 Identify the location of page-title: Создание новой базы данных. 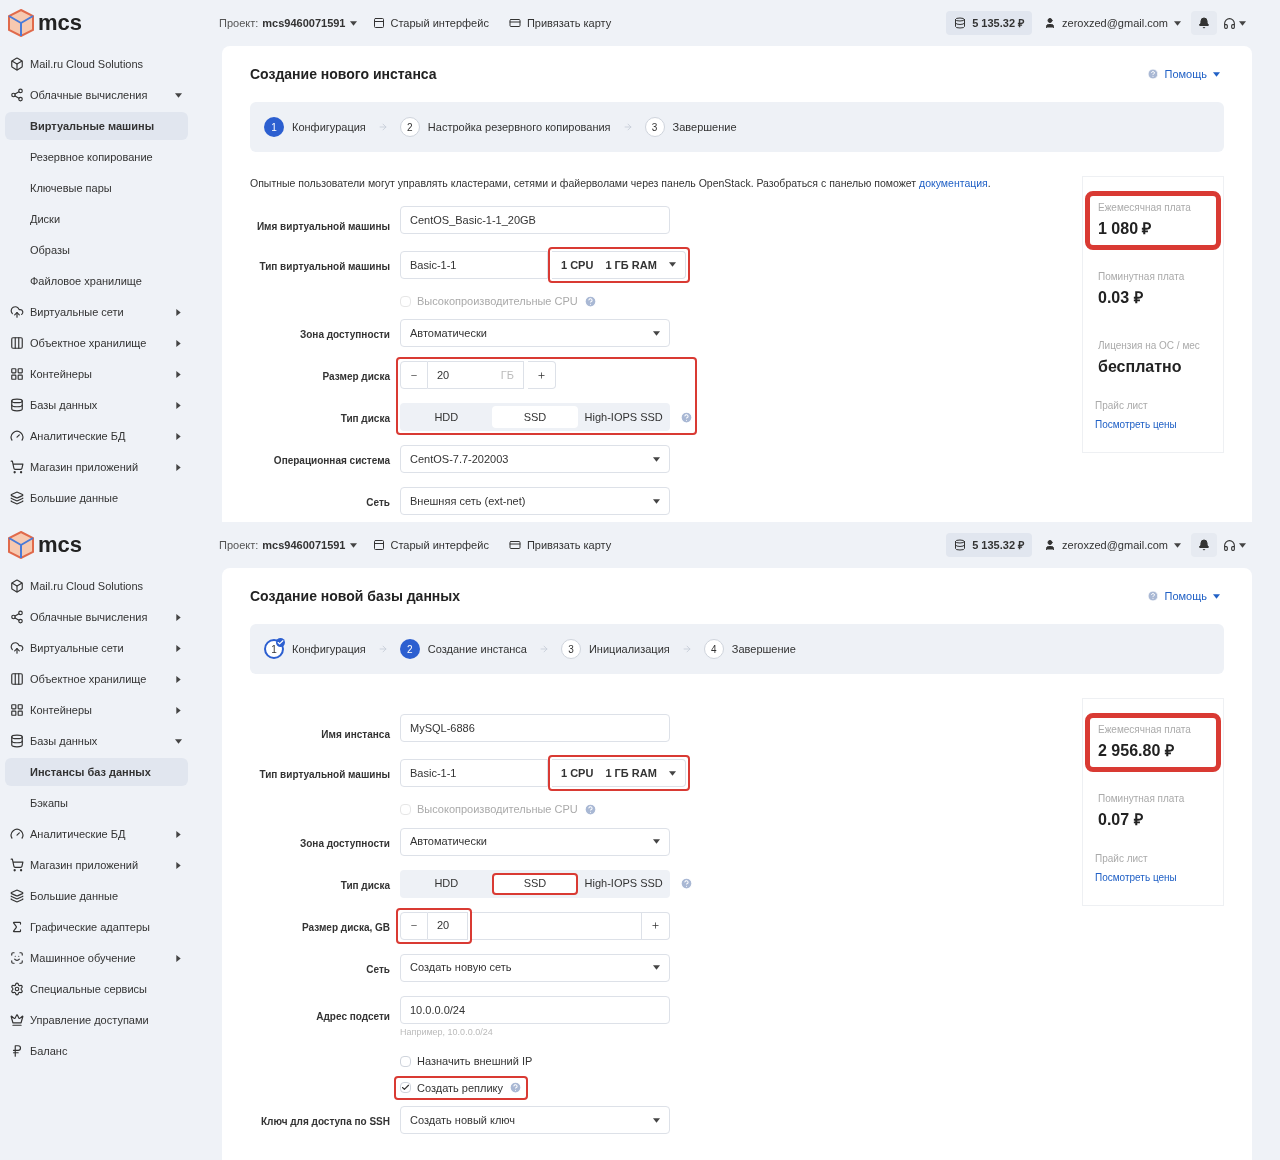
(355, 596).